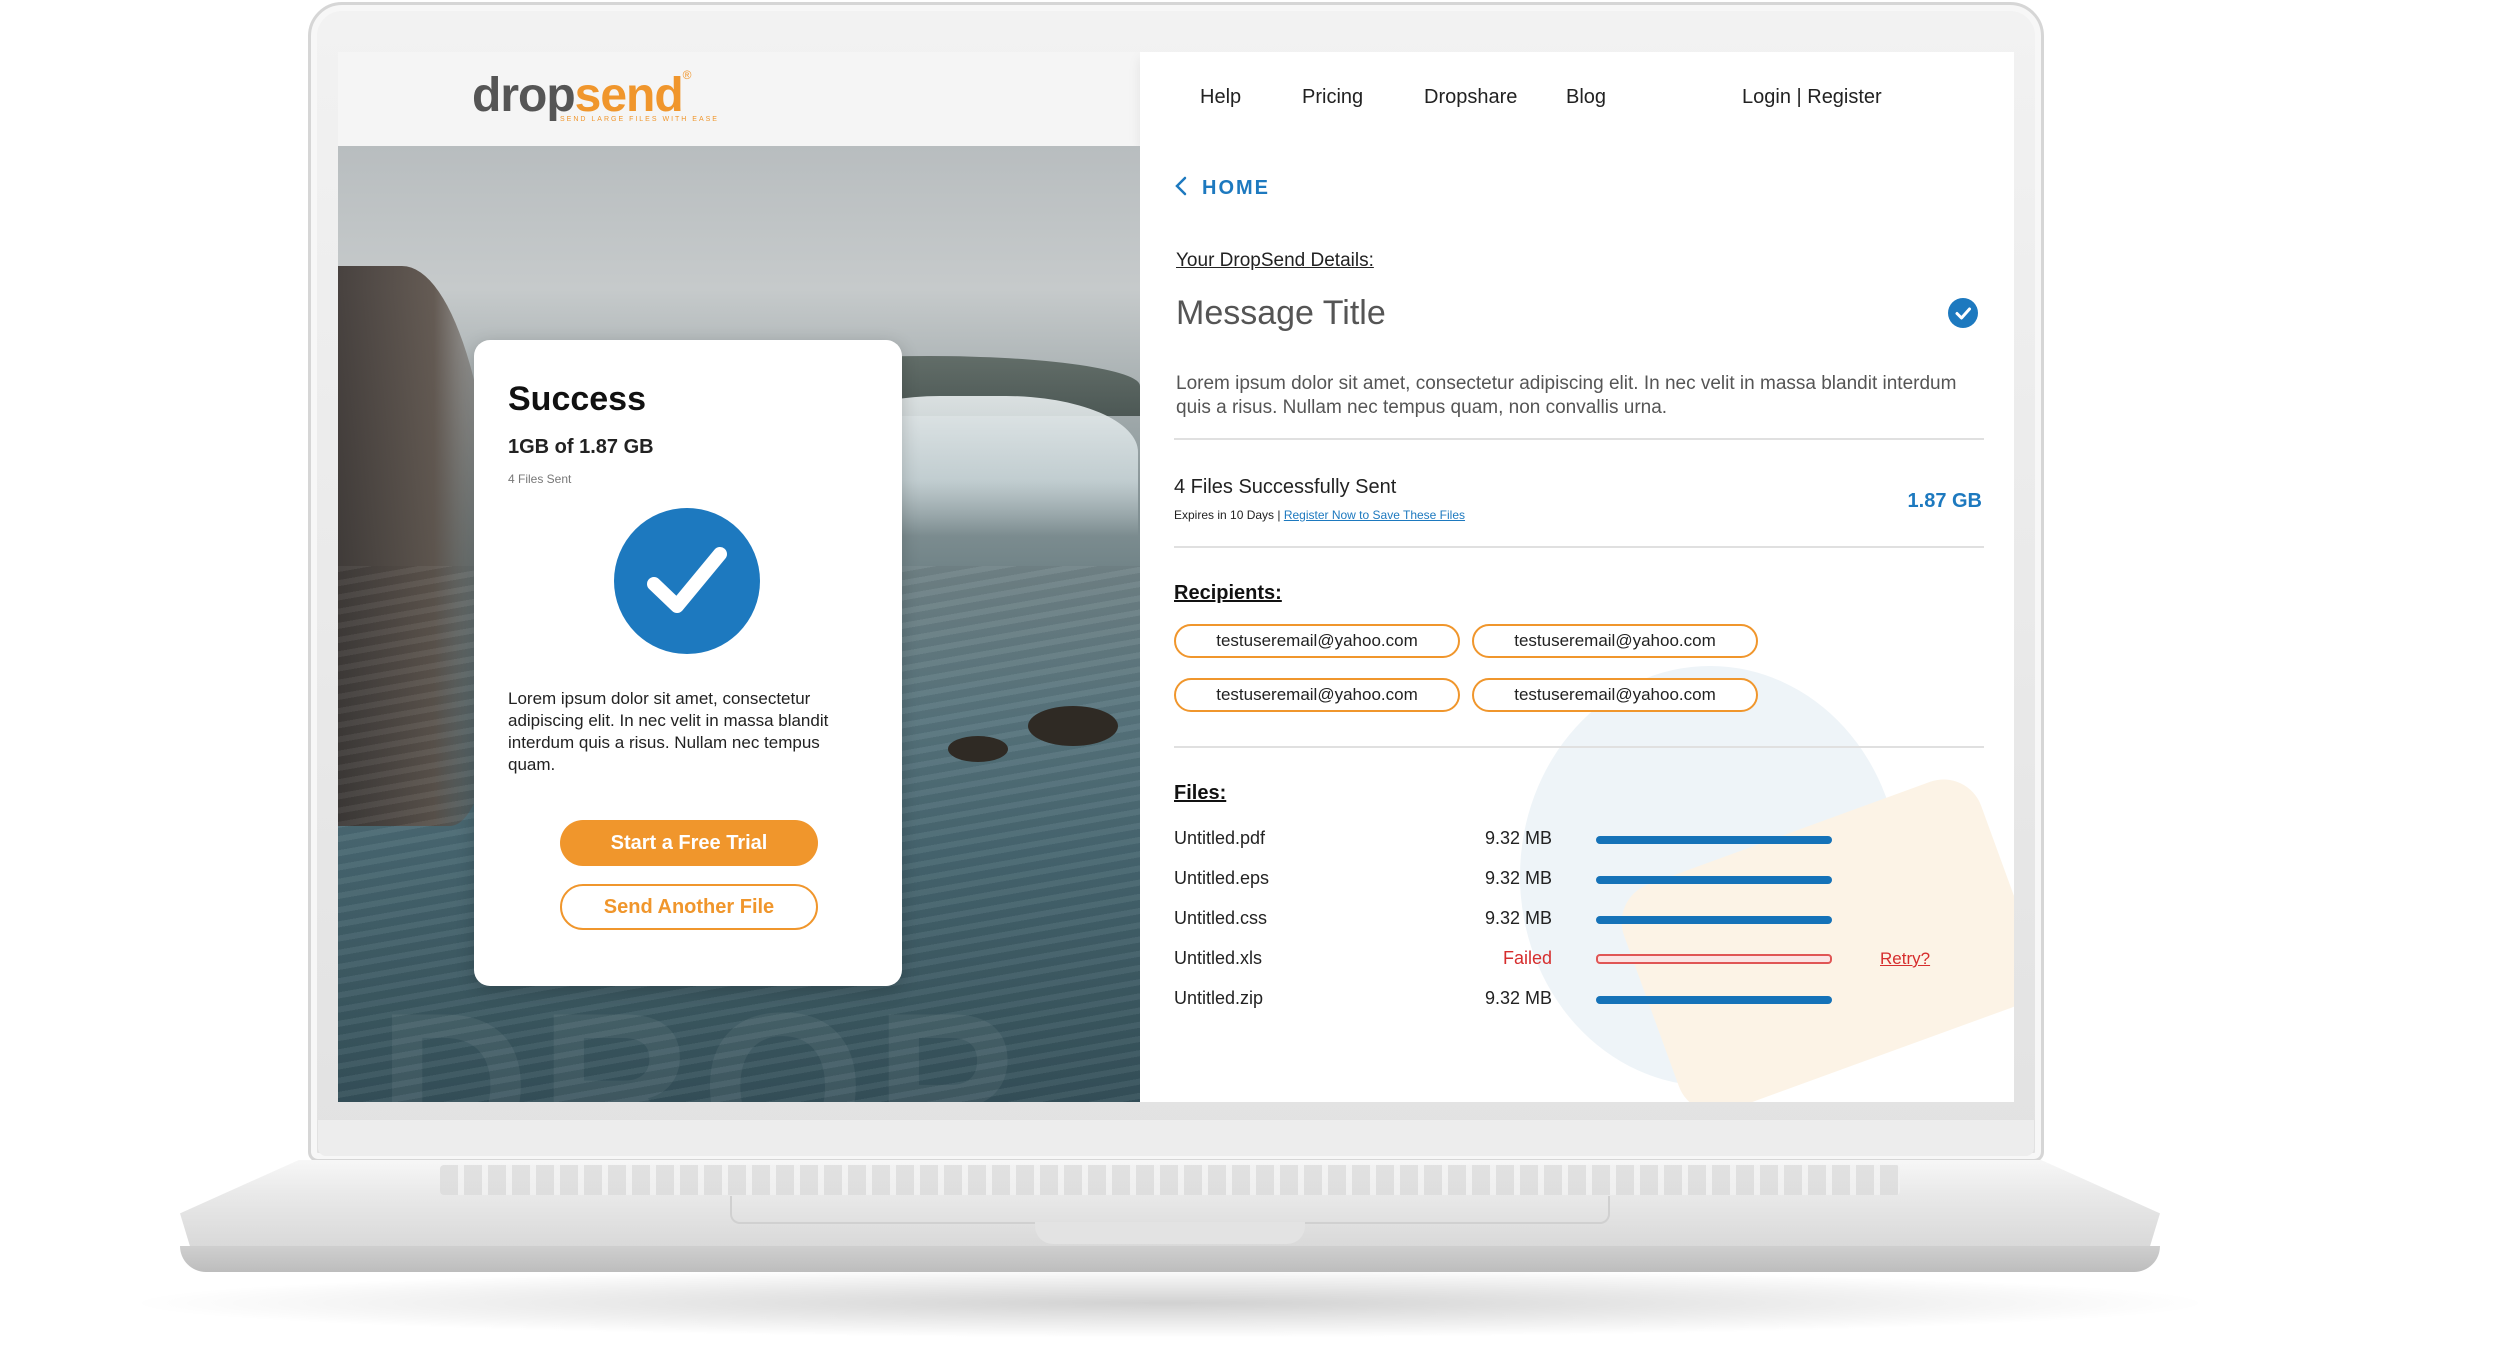 This screenshot has width=2500, height=1351. I want to click on logo-registered-mark: ®, so click(687, 75).